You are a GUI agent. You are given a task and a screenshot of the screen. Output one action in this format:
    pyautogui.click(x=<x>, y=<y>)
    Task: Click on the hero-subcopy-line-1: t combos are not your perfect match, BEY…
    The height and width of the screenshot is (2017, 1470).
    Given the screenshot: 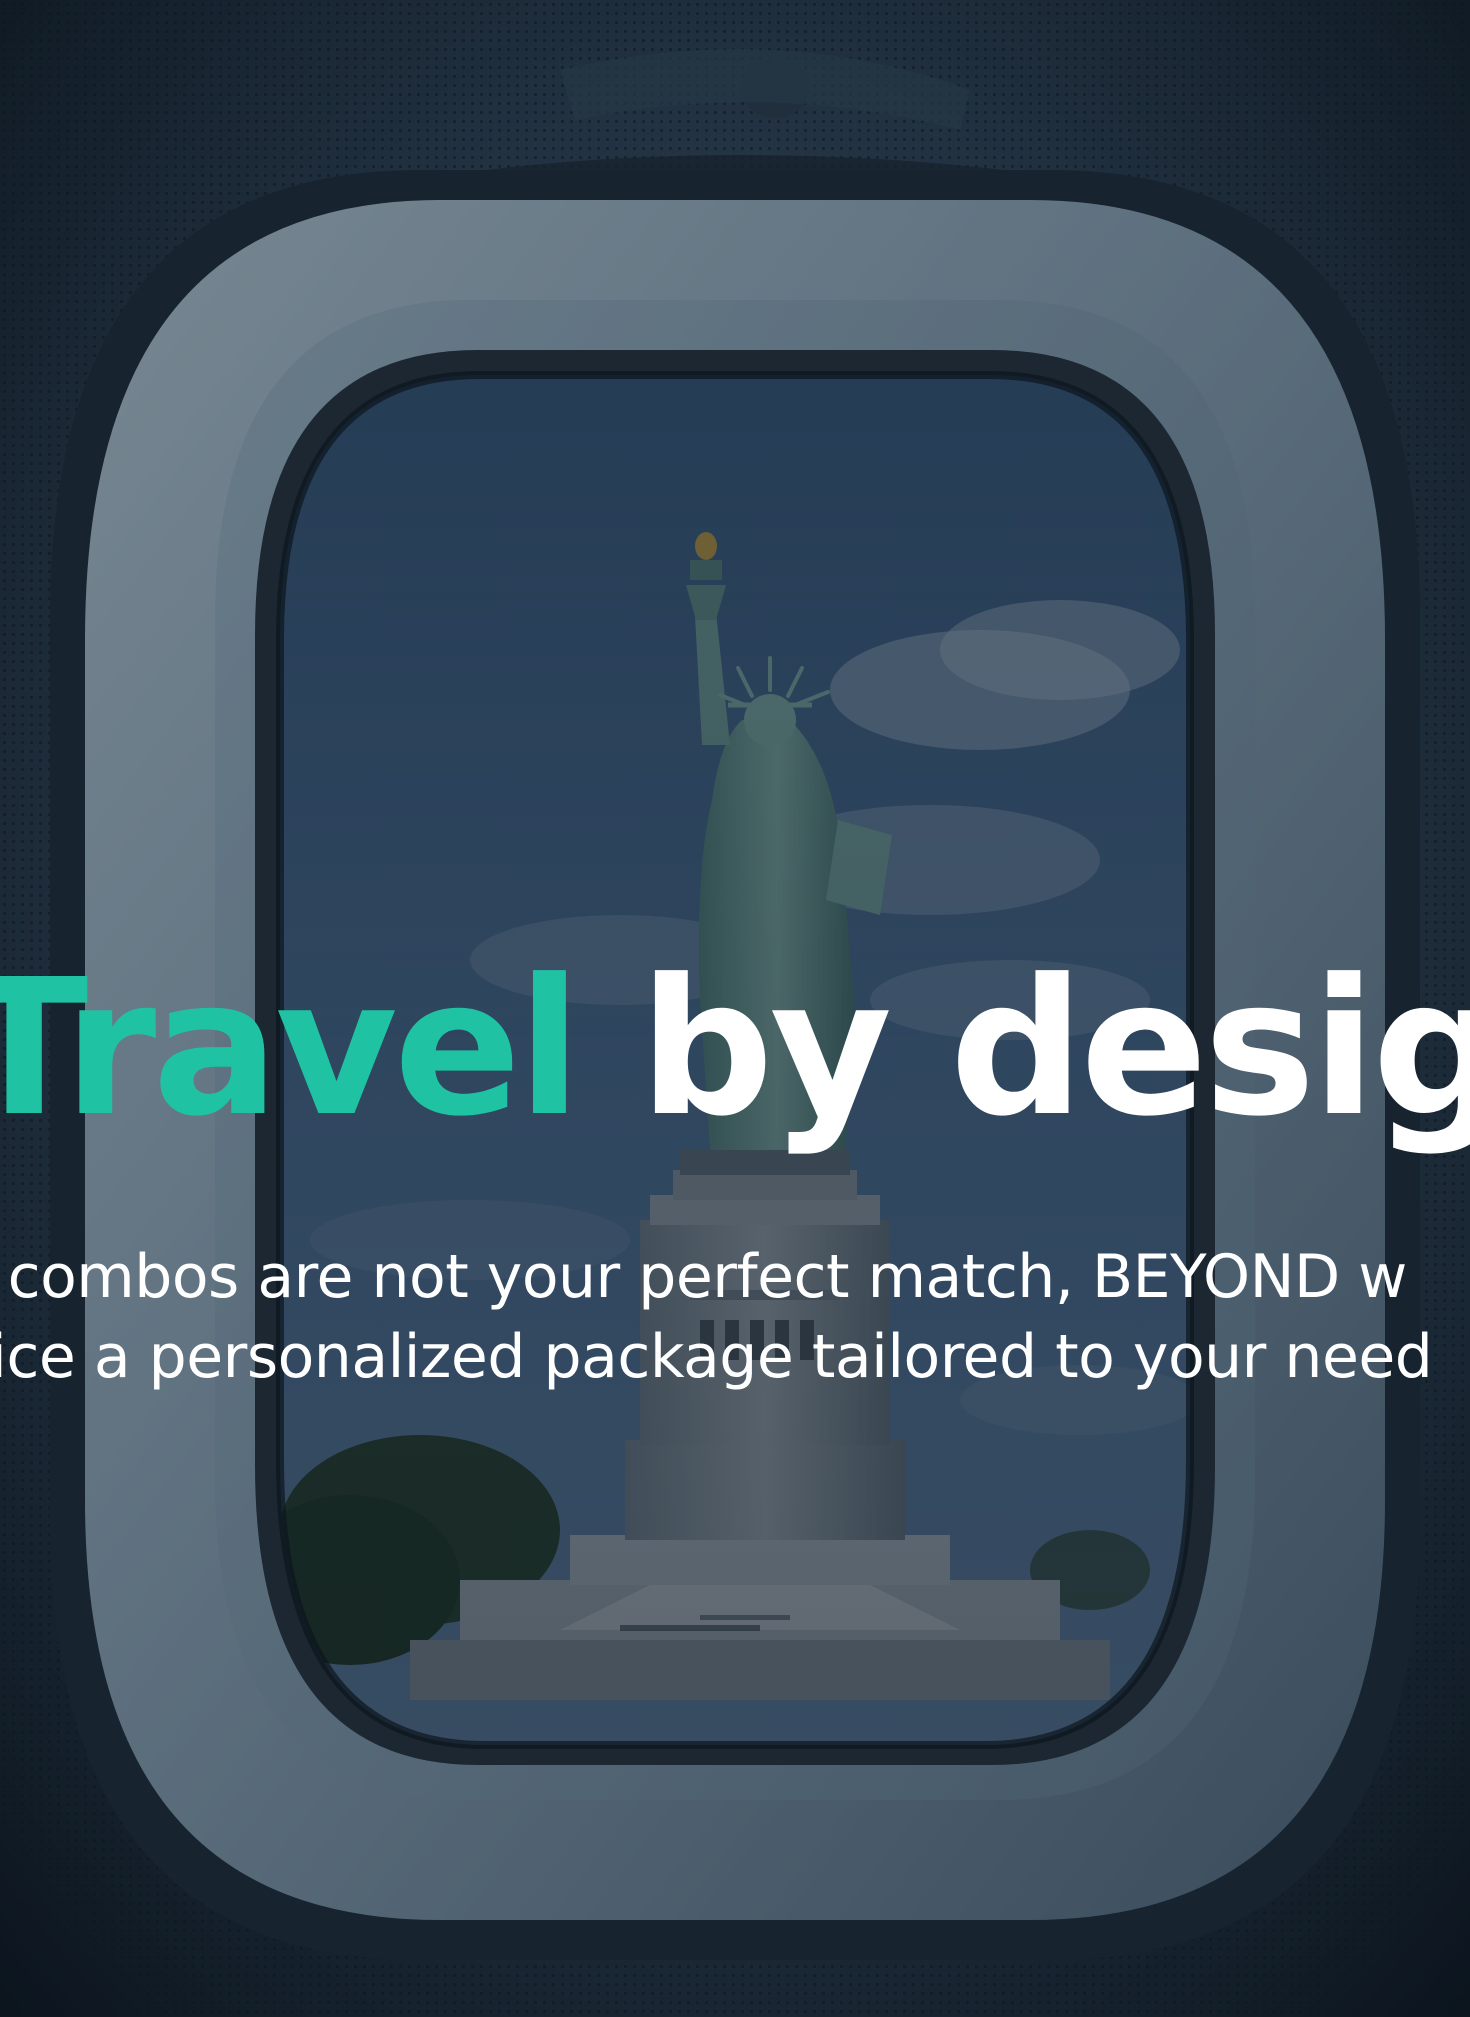 What is the action you would take?
    pyautogui.click(x=703, y=1277)
    